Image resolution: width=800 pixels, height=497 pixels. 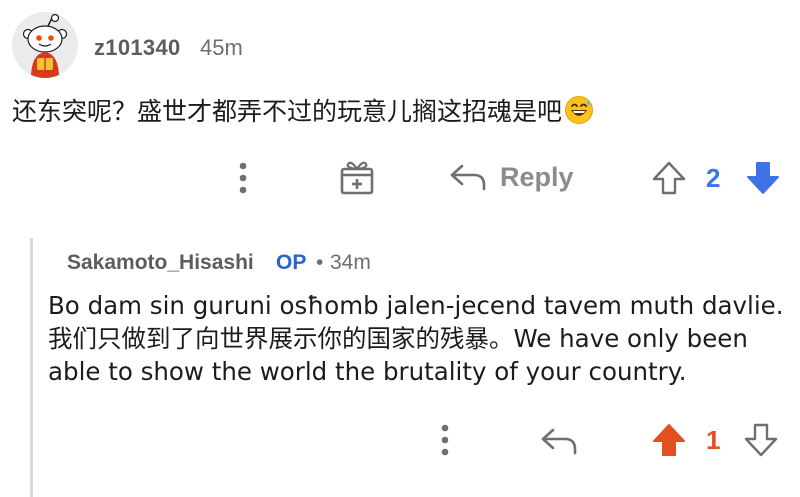 I want to click on comment-text: 还东突呢？盛世才都弄不过的玩意儿搁这招魂是吧, so click(x=287, y=111).